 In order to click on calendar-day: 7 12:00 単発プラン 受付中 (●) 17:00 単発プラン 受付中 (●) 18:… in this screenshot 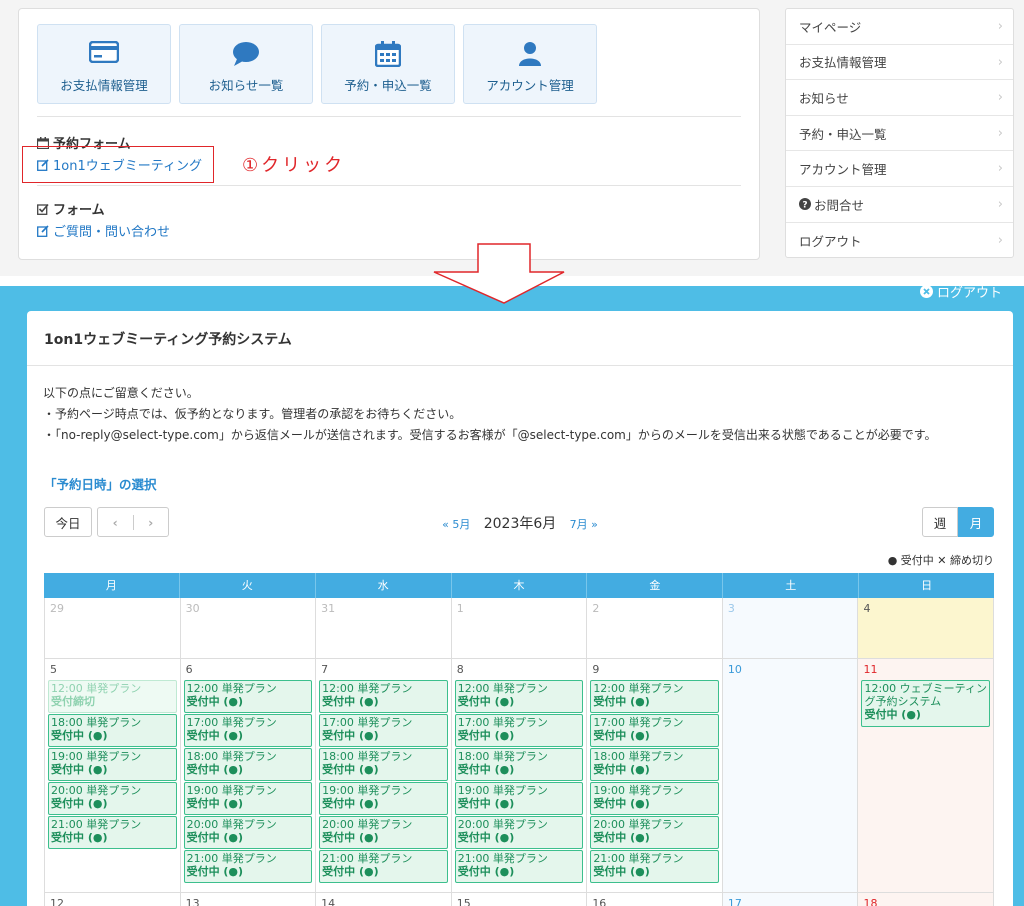, I will do `click(384, 776)`.